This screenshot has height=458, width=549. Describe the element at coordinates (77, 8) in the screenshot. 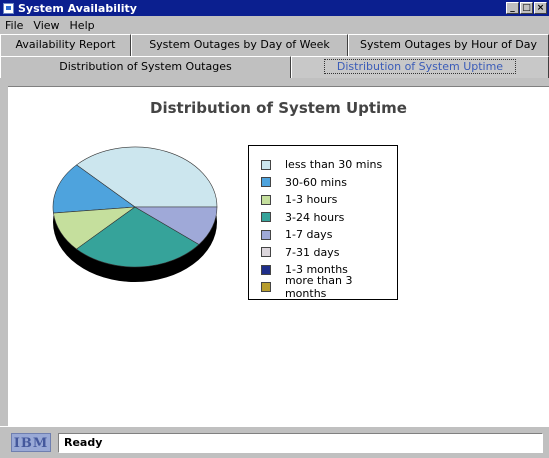

I see `window-title: System Availability` at that location.